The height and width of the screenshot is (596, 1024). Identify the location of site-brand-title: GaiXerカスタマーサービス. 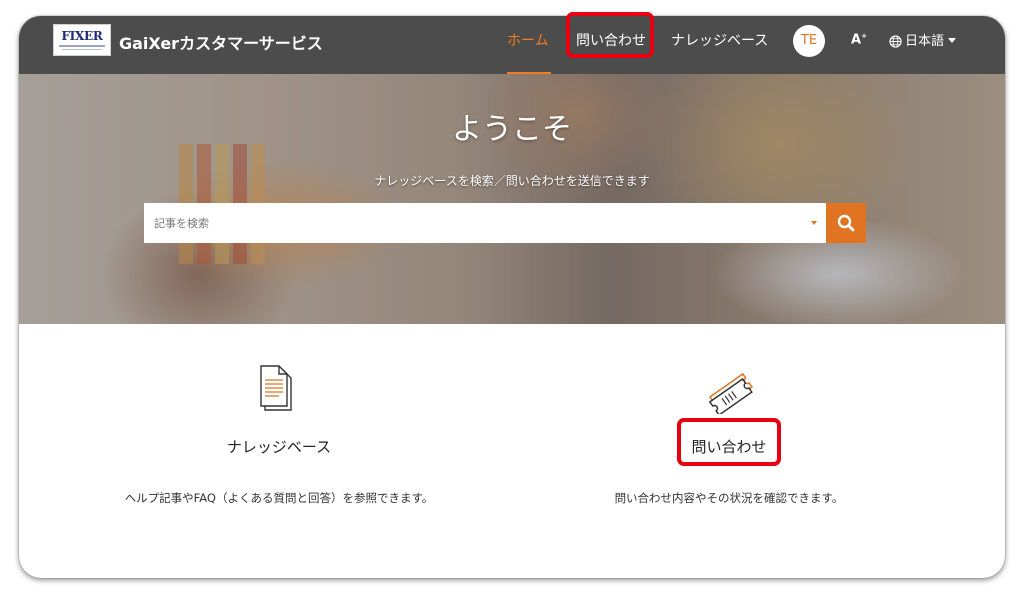
(221, 42).